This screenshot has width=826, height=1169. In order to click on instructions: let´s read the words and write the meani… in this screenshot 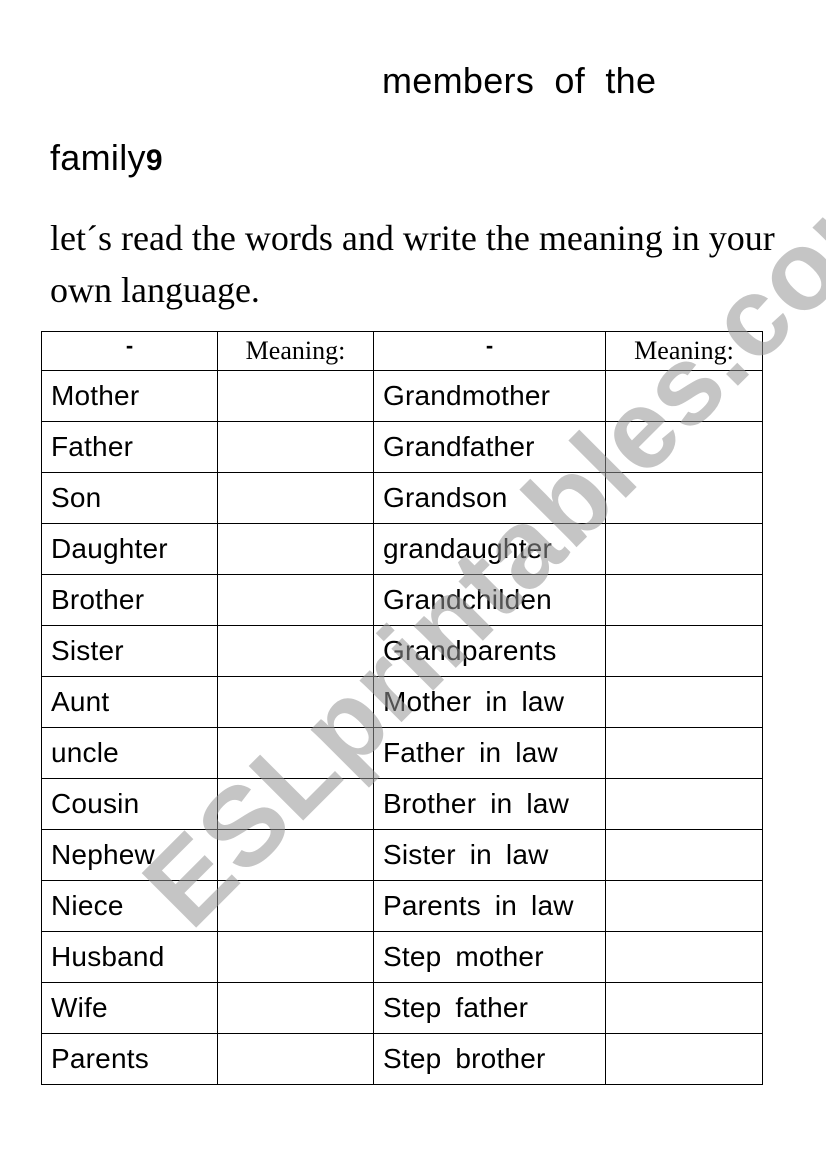, I will do `click(412, 264)`.